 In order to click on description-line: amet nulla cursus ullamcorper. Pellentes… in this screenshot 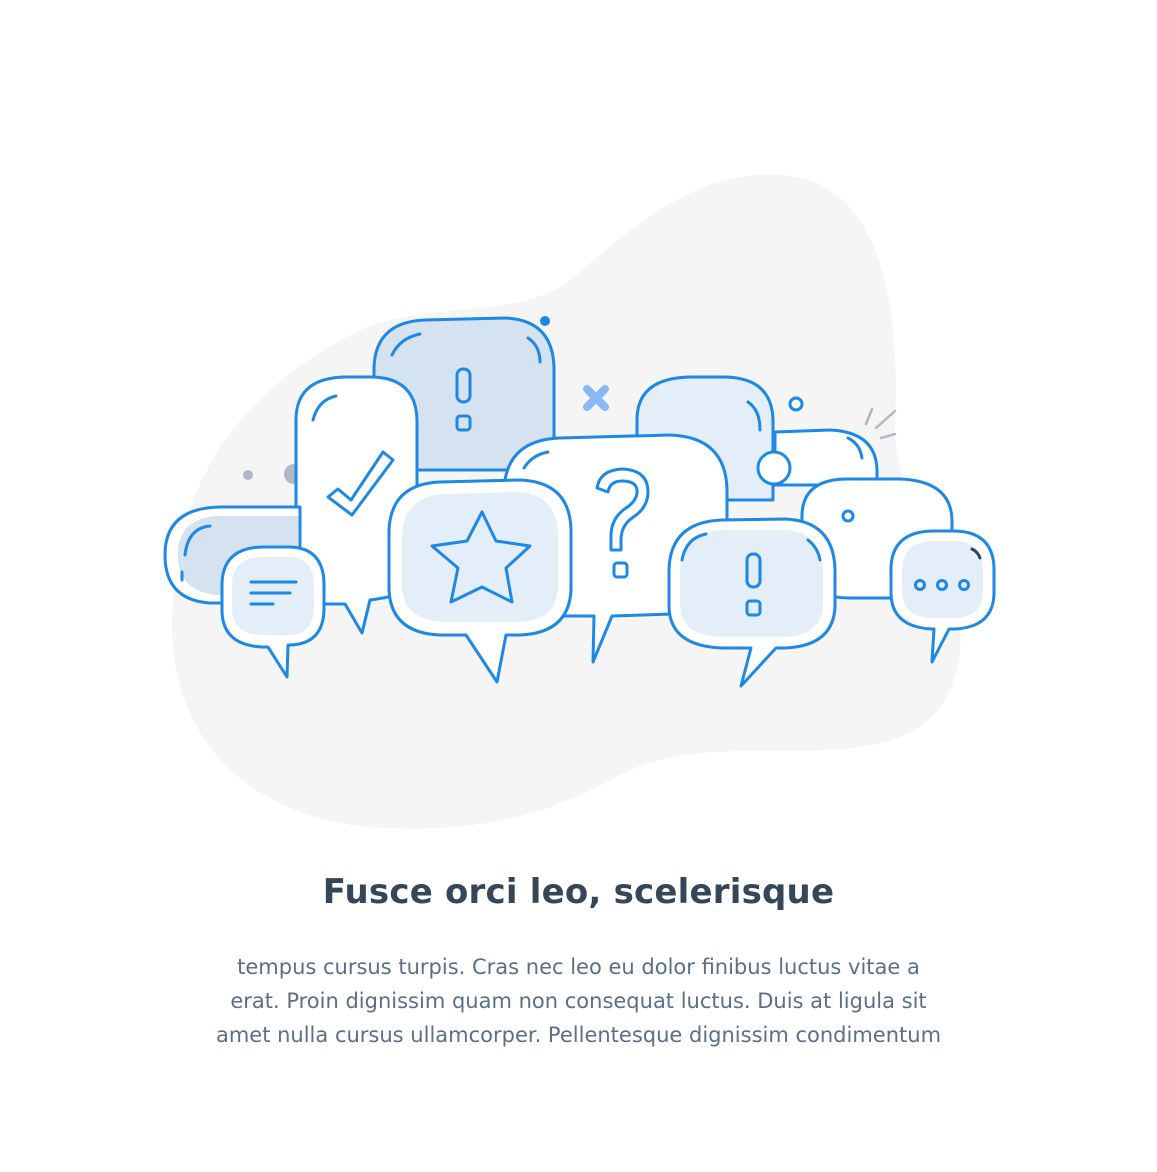, I will do `click(578, 1035)`.